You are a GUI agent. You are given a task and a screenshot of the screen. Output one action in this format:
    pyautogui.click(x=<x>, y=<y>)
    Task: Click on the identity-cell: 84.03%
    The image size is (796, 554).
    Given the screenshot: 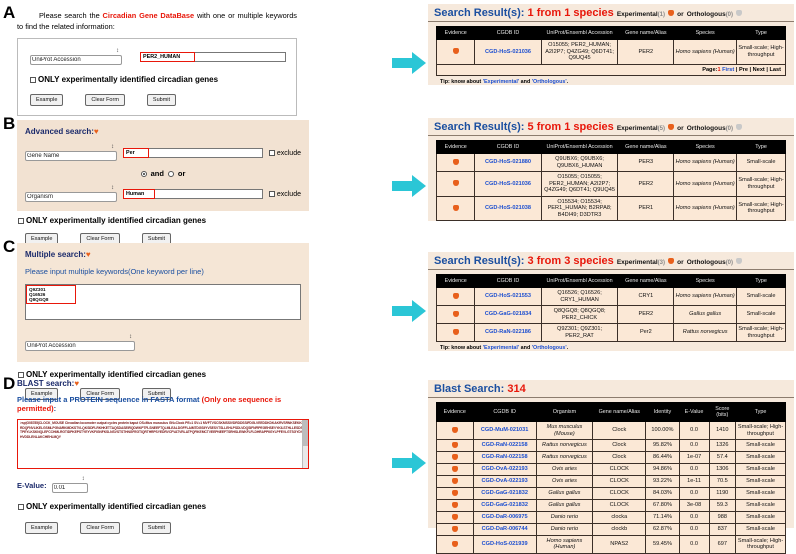 What is the action you would take?
    pyautogui.click(x=662, y=493)
    